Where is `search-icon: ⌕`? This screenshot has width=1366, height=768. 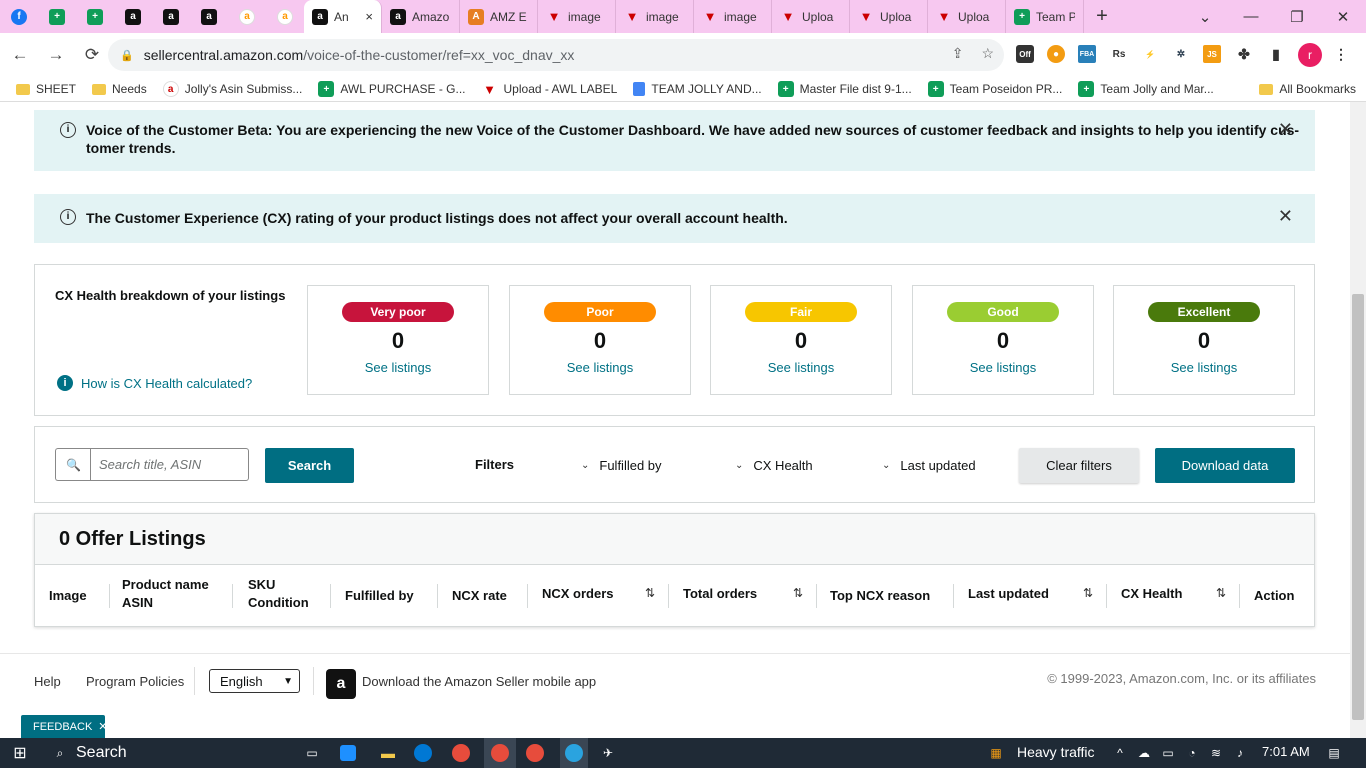
search-icon: ⌕ is located at coordinates (60, 753).